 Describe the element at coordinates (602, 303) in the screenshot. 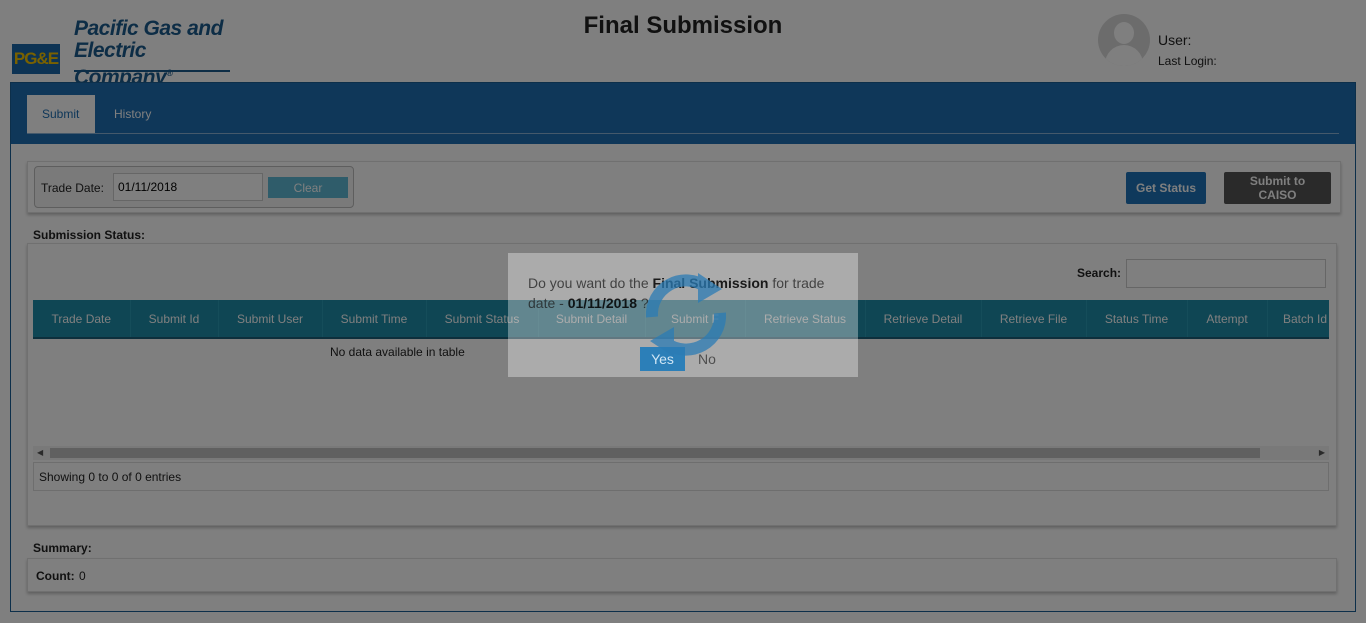

I see `dialog-date: 01/11/2018` at that location.